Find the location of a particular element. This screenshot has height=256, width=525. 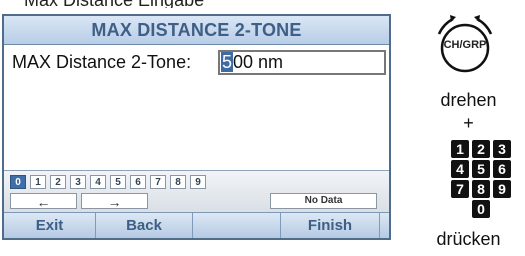

number-key-5: 5 is located at coordinates (481, 169).